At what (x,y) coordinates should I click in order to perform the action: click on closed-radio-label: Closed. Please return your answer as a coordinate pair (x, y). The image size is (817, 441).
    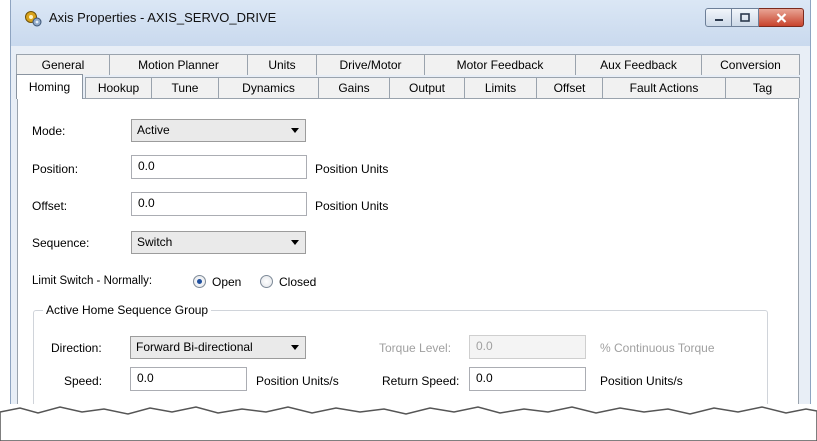
    Looking at the image, I should click on (297, 282).